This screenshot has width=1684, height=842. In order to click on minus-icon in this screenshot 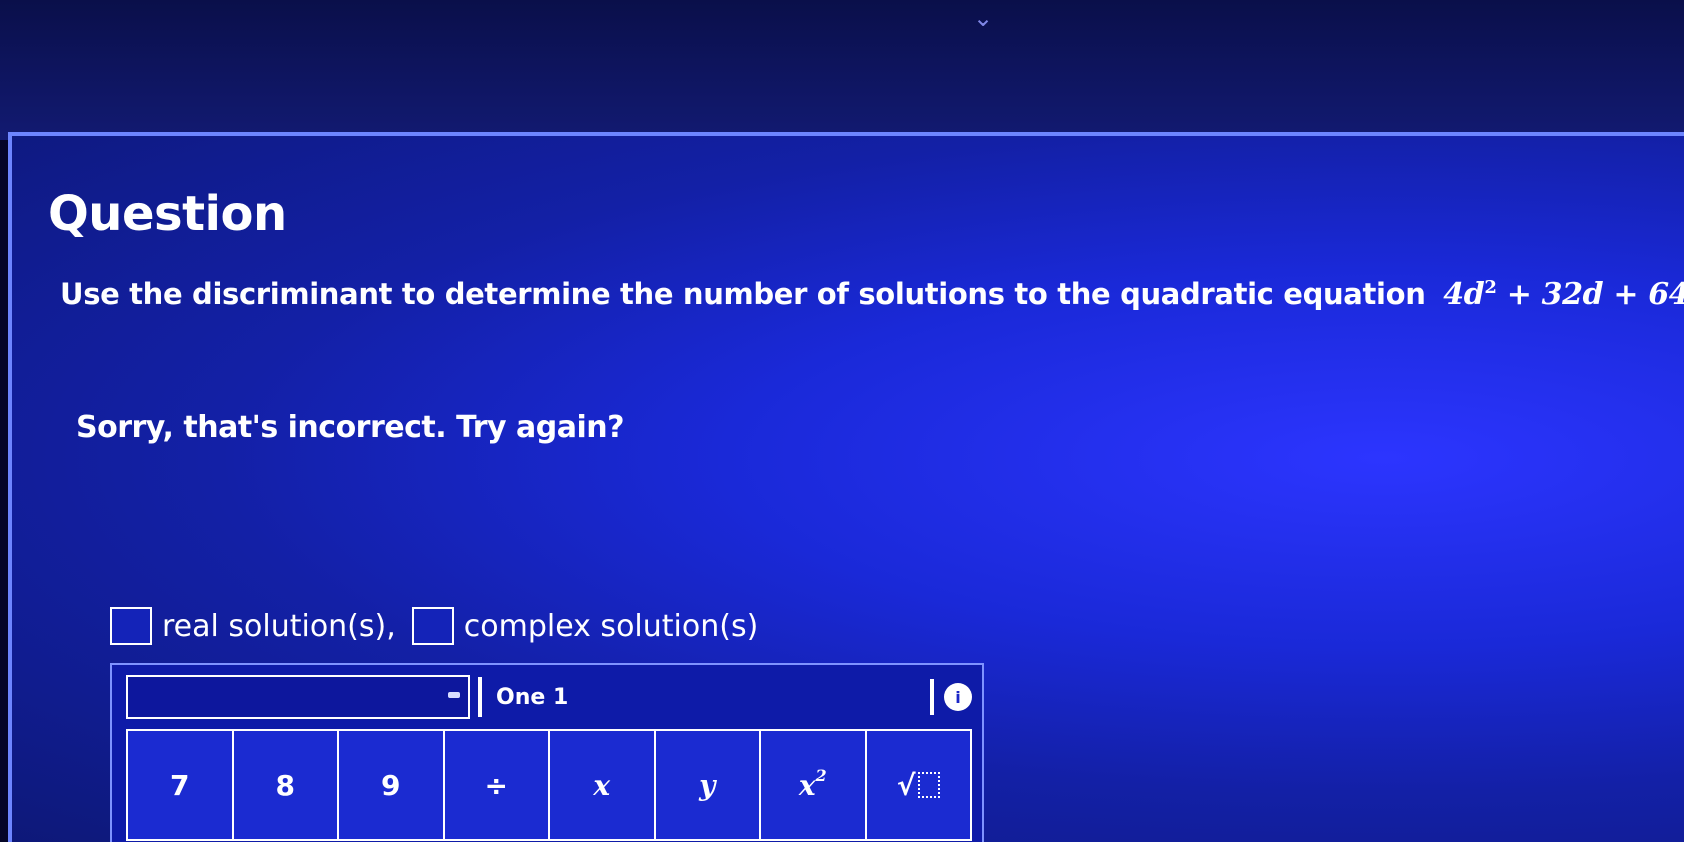, I will do `click(454, 695)`.